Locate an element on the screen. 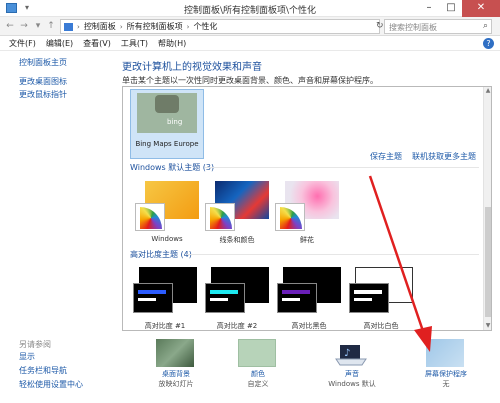  theme-high-contrast-black: 高对比黑色 is located at coordinates (309, 298).